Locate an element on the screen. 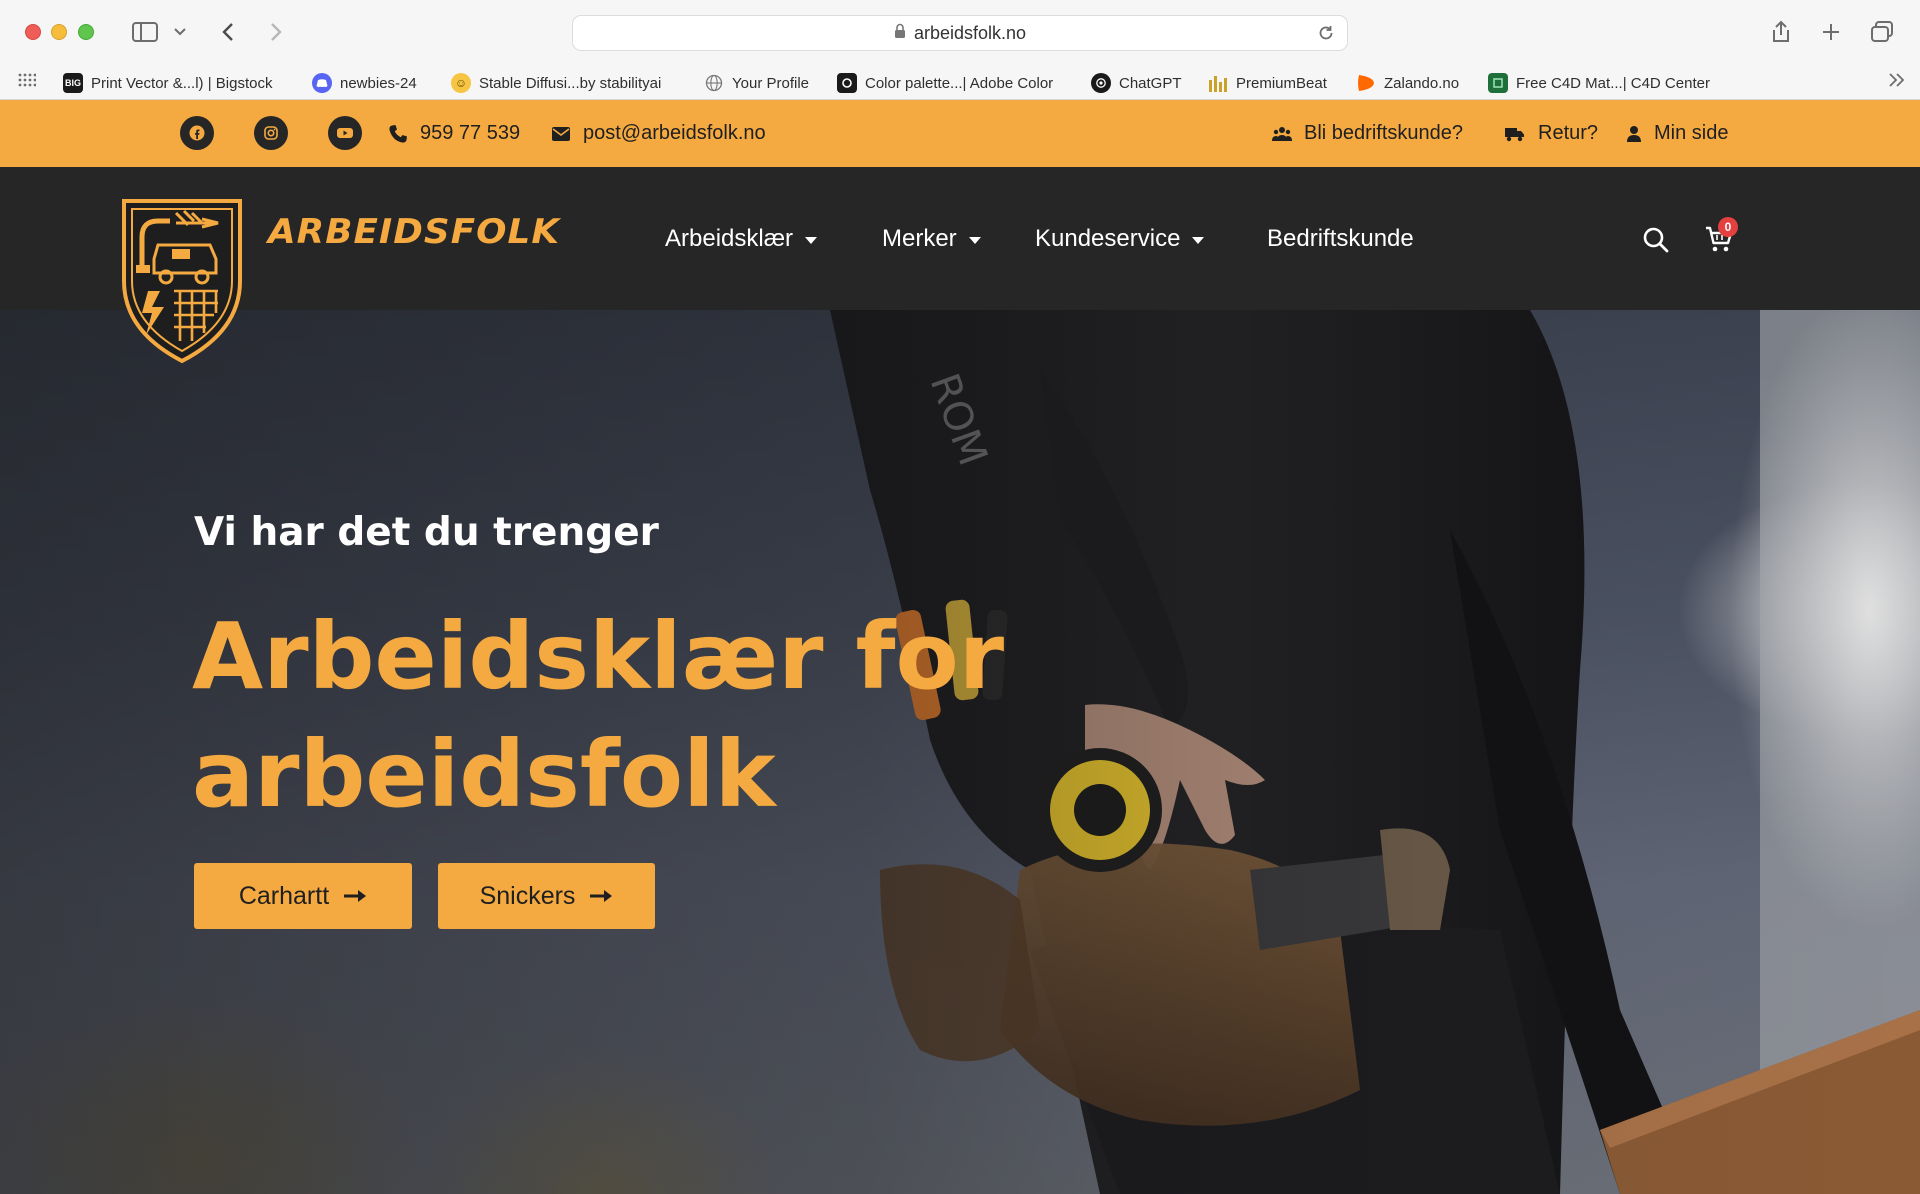 This screenshot has height=1194, width=1920. nav-label: Merker is located at coordinates (919, 238).